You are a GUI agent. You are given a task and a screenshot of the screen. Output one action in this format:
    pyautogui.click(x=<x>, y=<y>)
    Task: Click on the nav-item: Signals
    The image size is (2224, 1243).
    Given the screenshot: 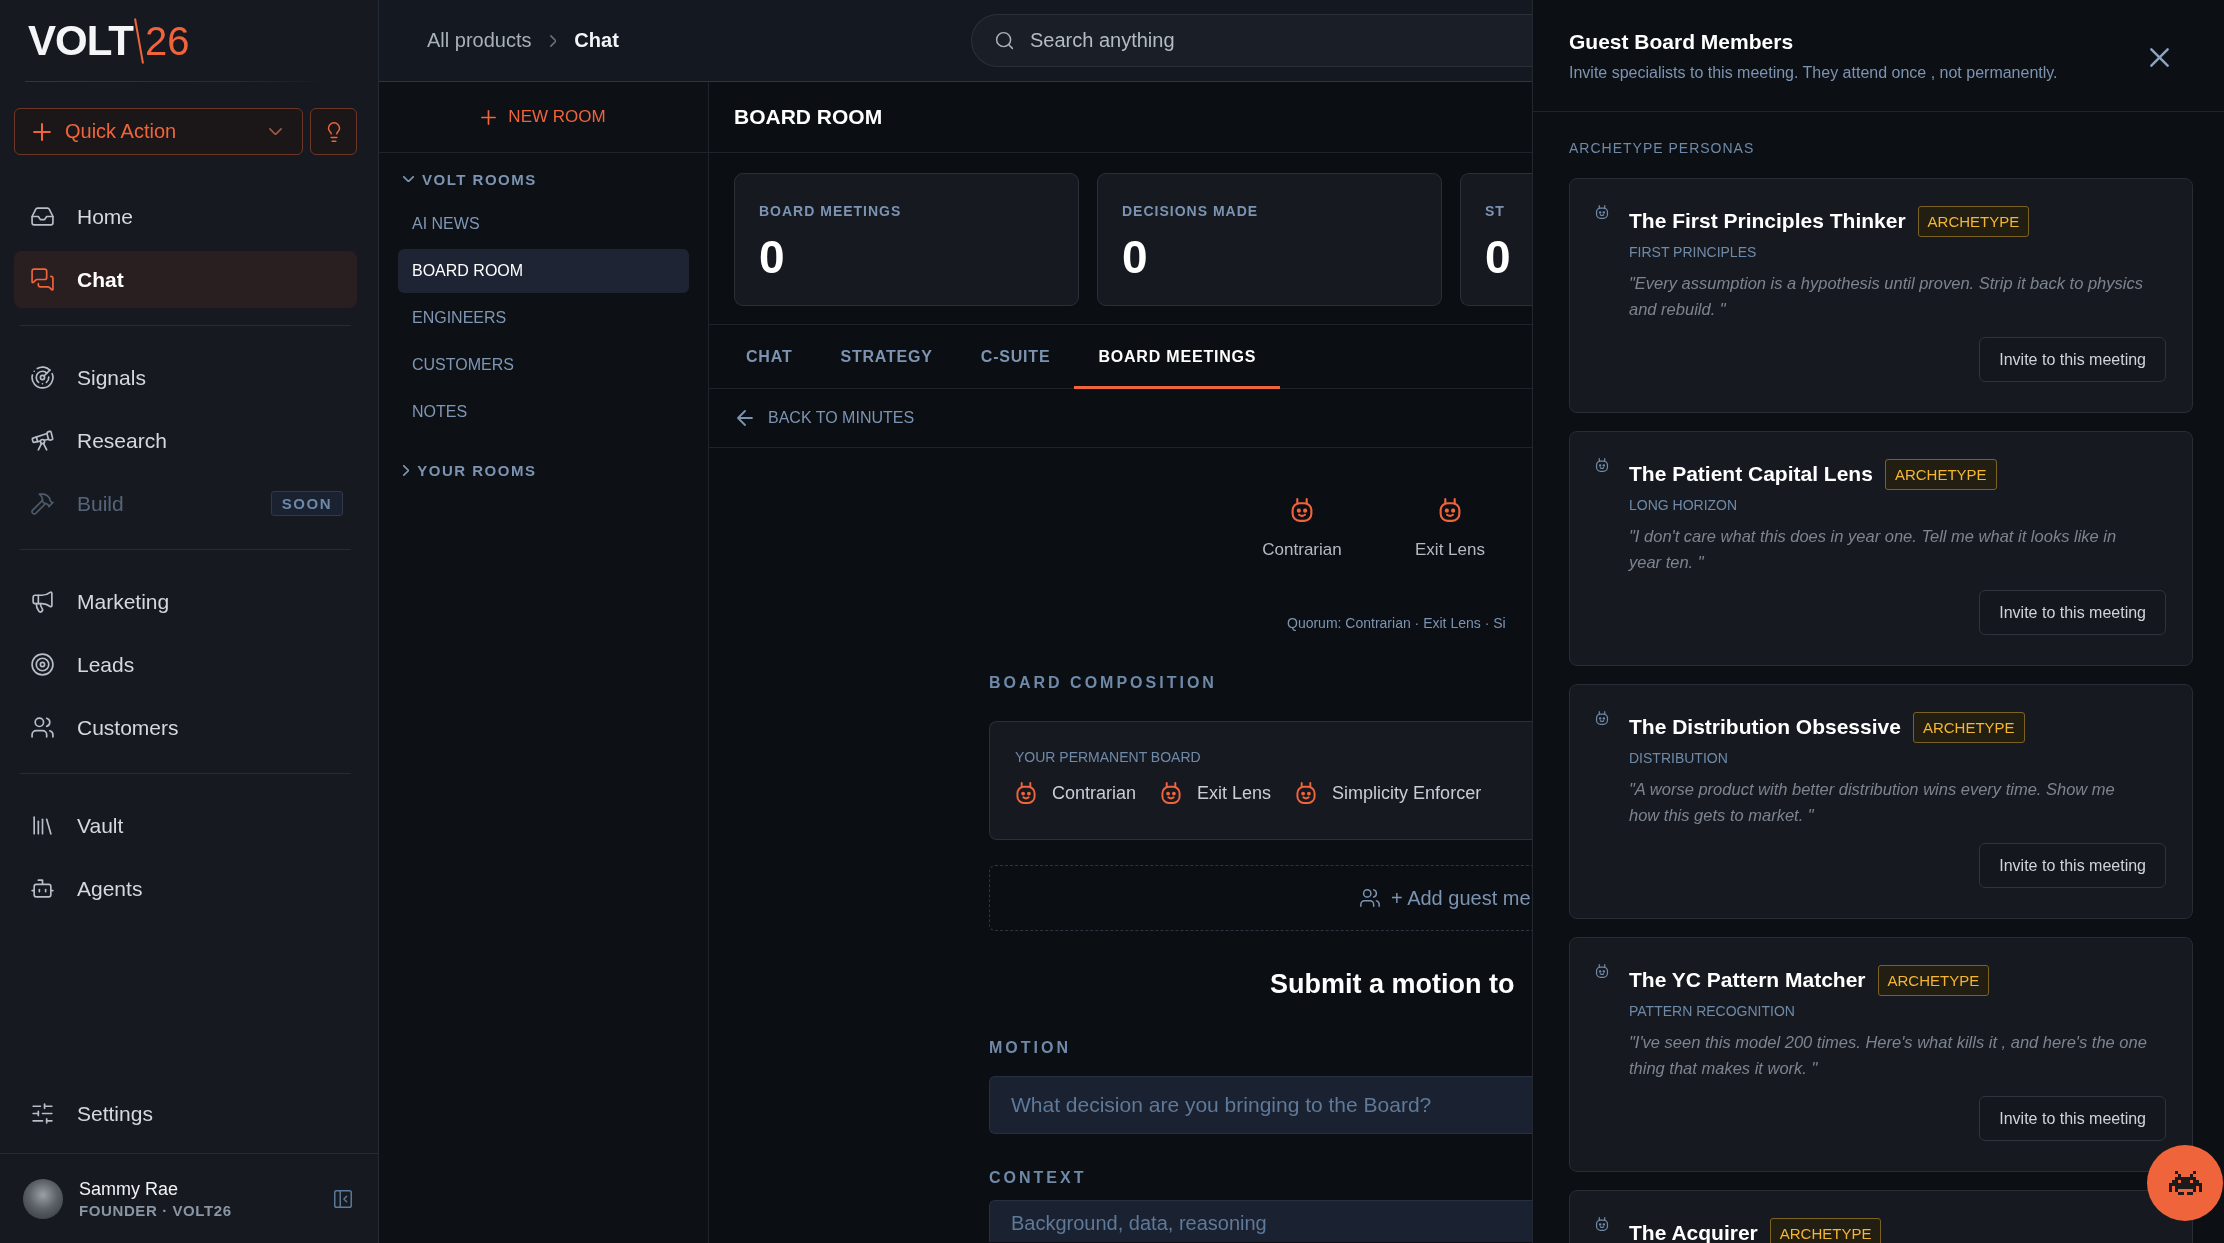 What is the action you would take?
    pyautogui.click(x=185, y=377)
    